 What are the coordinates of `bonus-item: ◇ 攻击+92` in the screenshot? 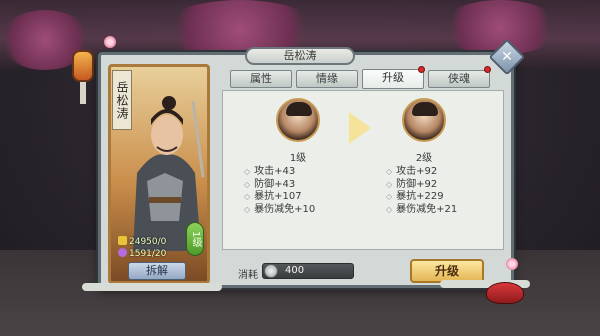 It's located at (421, 172).